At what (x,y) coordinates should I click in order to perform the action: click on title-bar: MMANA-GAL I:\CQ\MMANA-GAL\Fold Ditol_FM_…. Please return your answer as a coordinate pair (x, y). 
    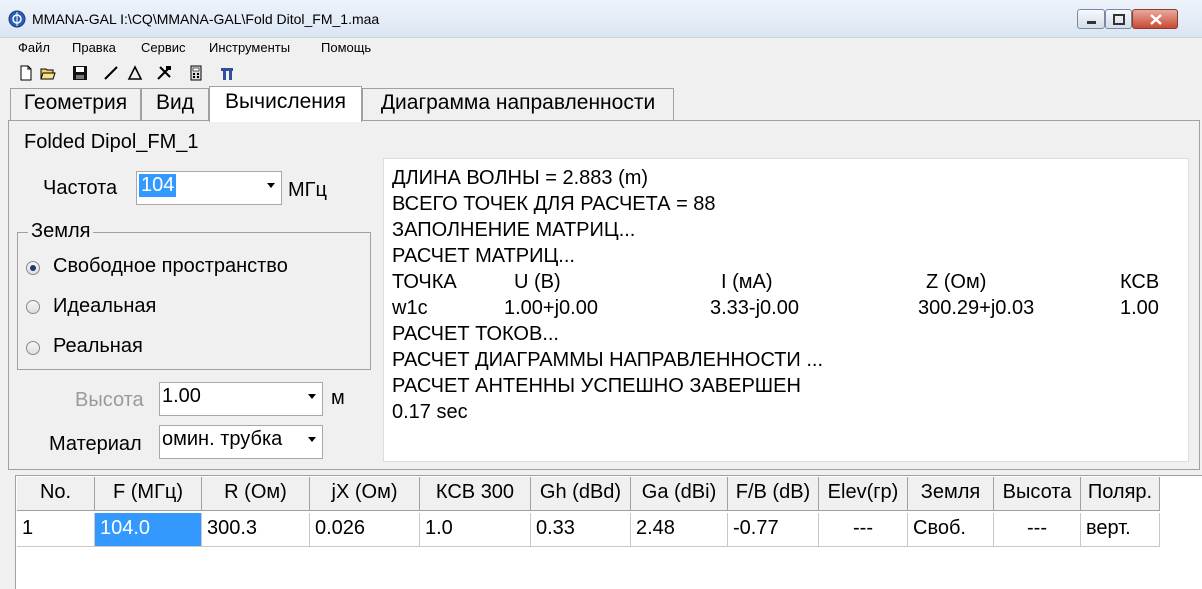
    Looking at the image, I should click on (601, 19).